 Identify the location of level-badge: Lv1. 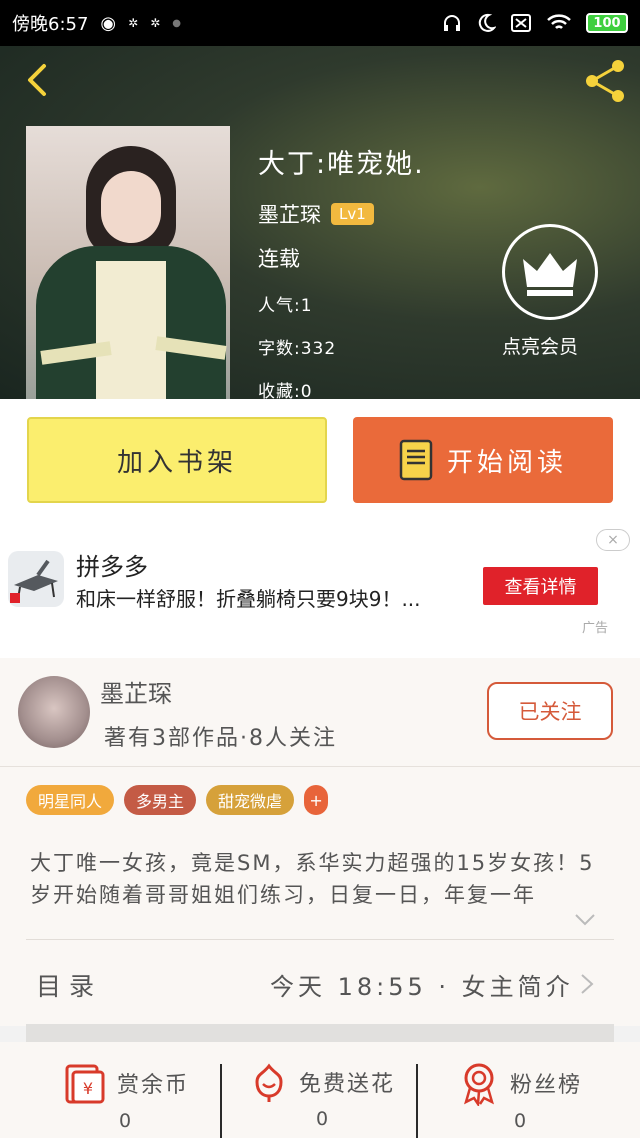
(352, 214).